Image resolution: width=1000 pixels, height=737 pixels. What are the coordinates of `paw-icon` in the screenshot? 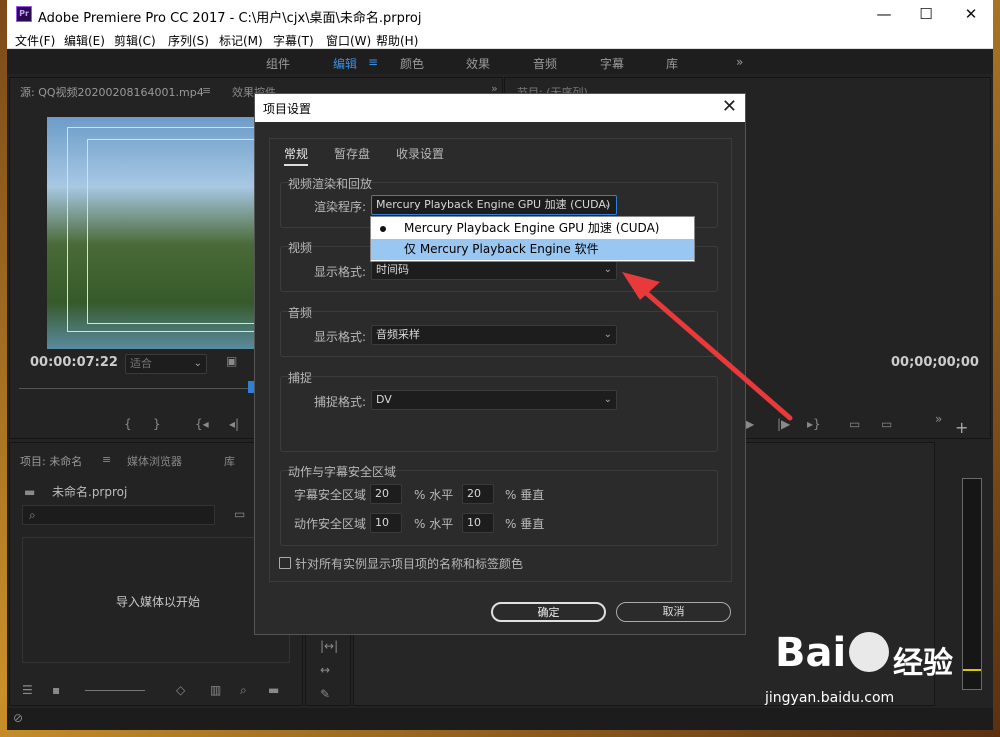 It's located at (869, 652).